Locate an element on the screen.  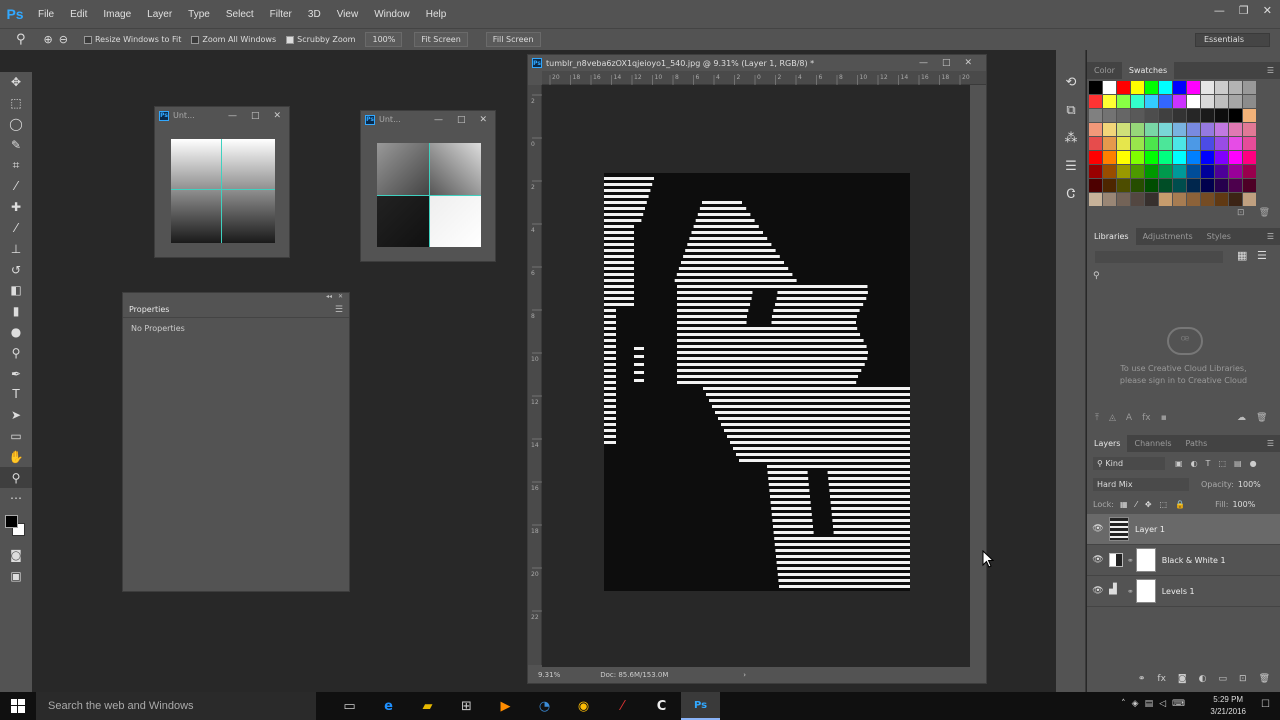
add-text-style-icon: A is located at coordinates (1129, 418).